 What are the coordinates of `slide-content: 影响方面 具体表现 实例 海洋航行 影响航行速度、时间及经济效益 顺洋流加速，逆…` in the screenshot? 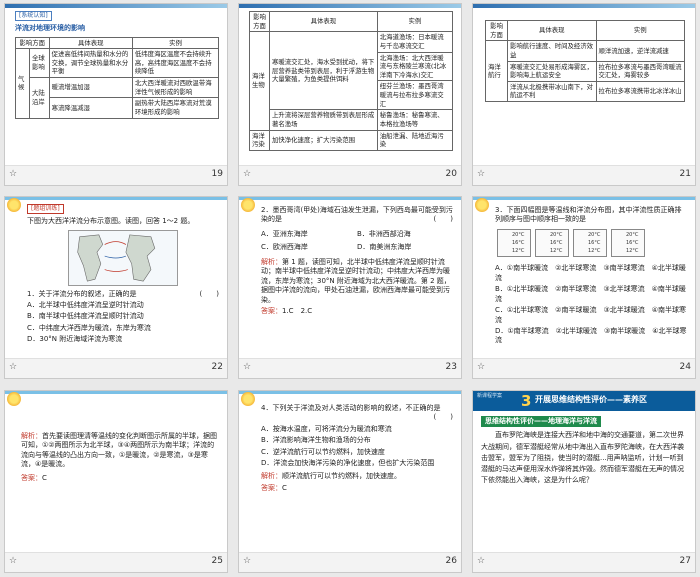 It's located at (584, 85).